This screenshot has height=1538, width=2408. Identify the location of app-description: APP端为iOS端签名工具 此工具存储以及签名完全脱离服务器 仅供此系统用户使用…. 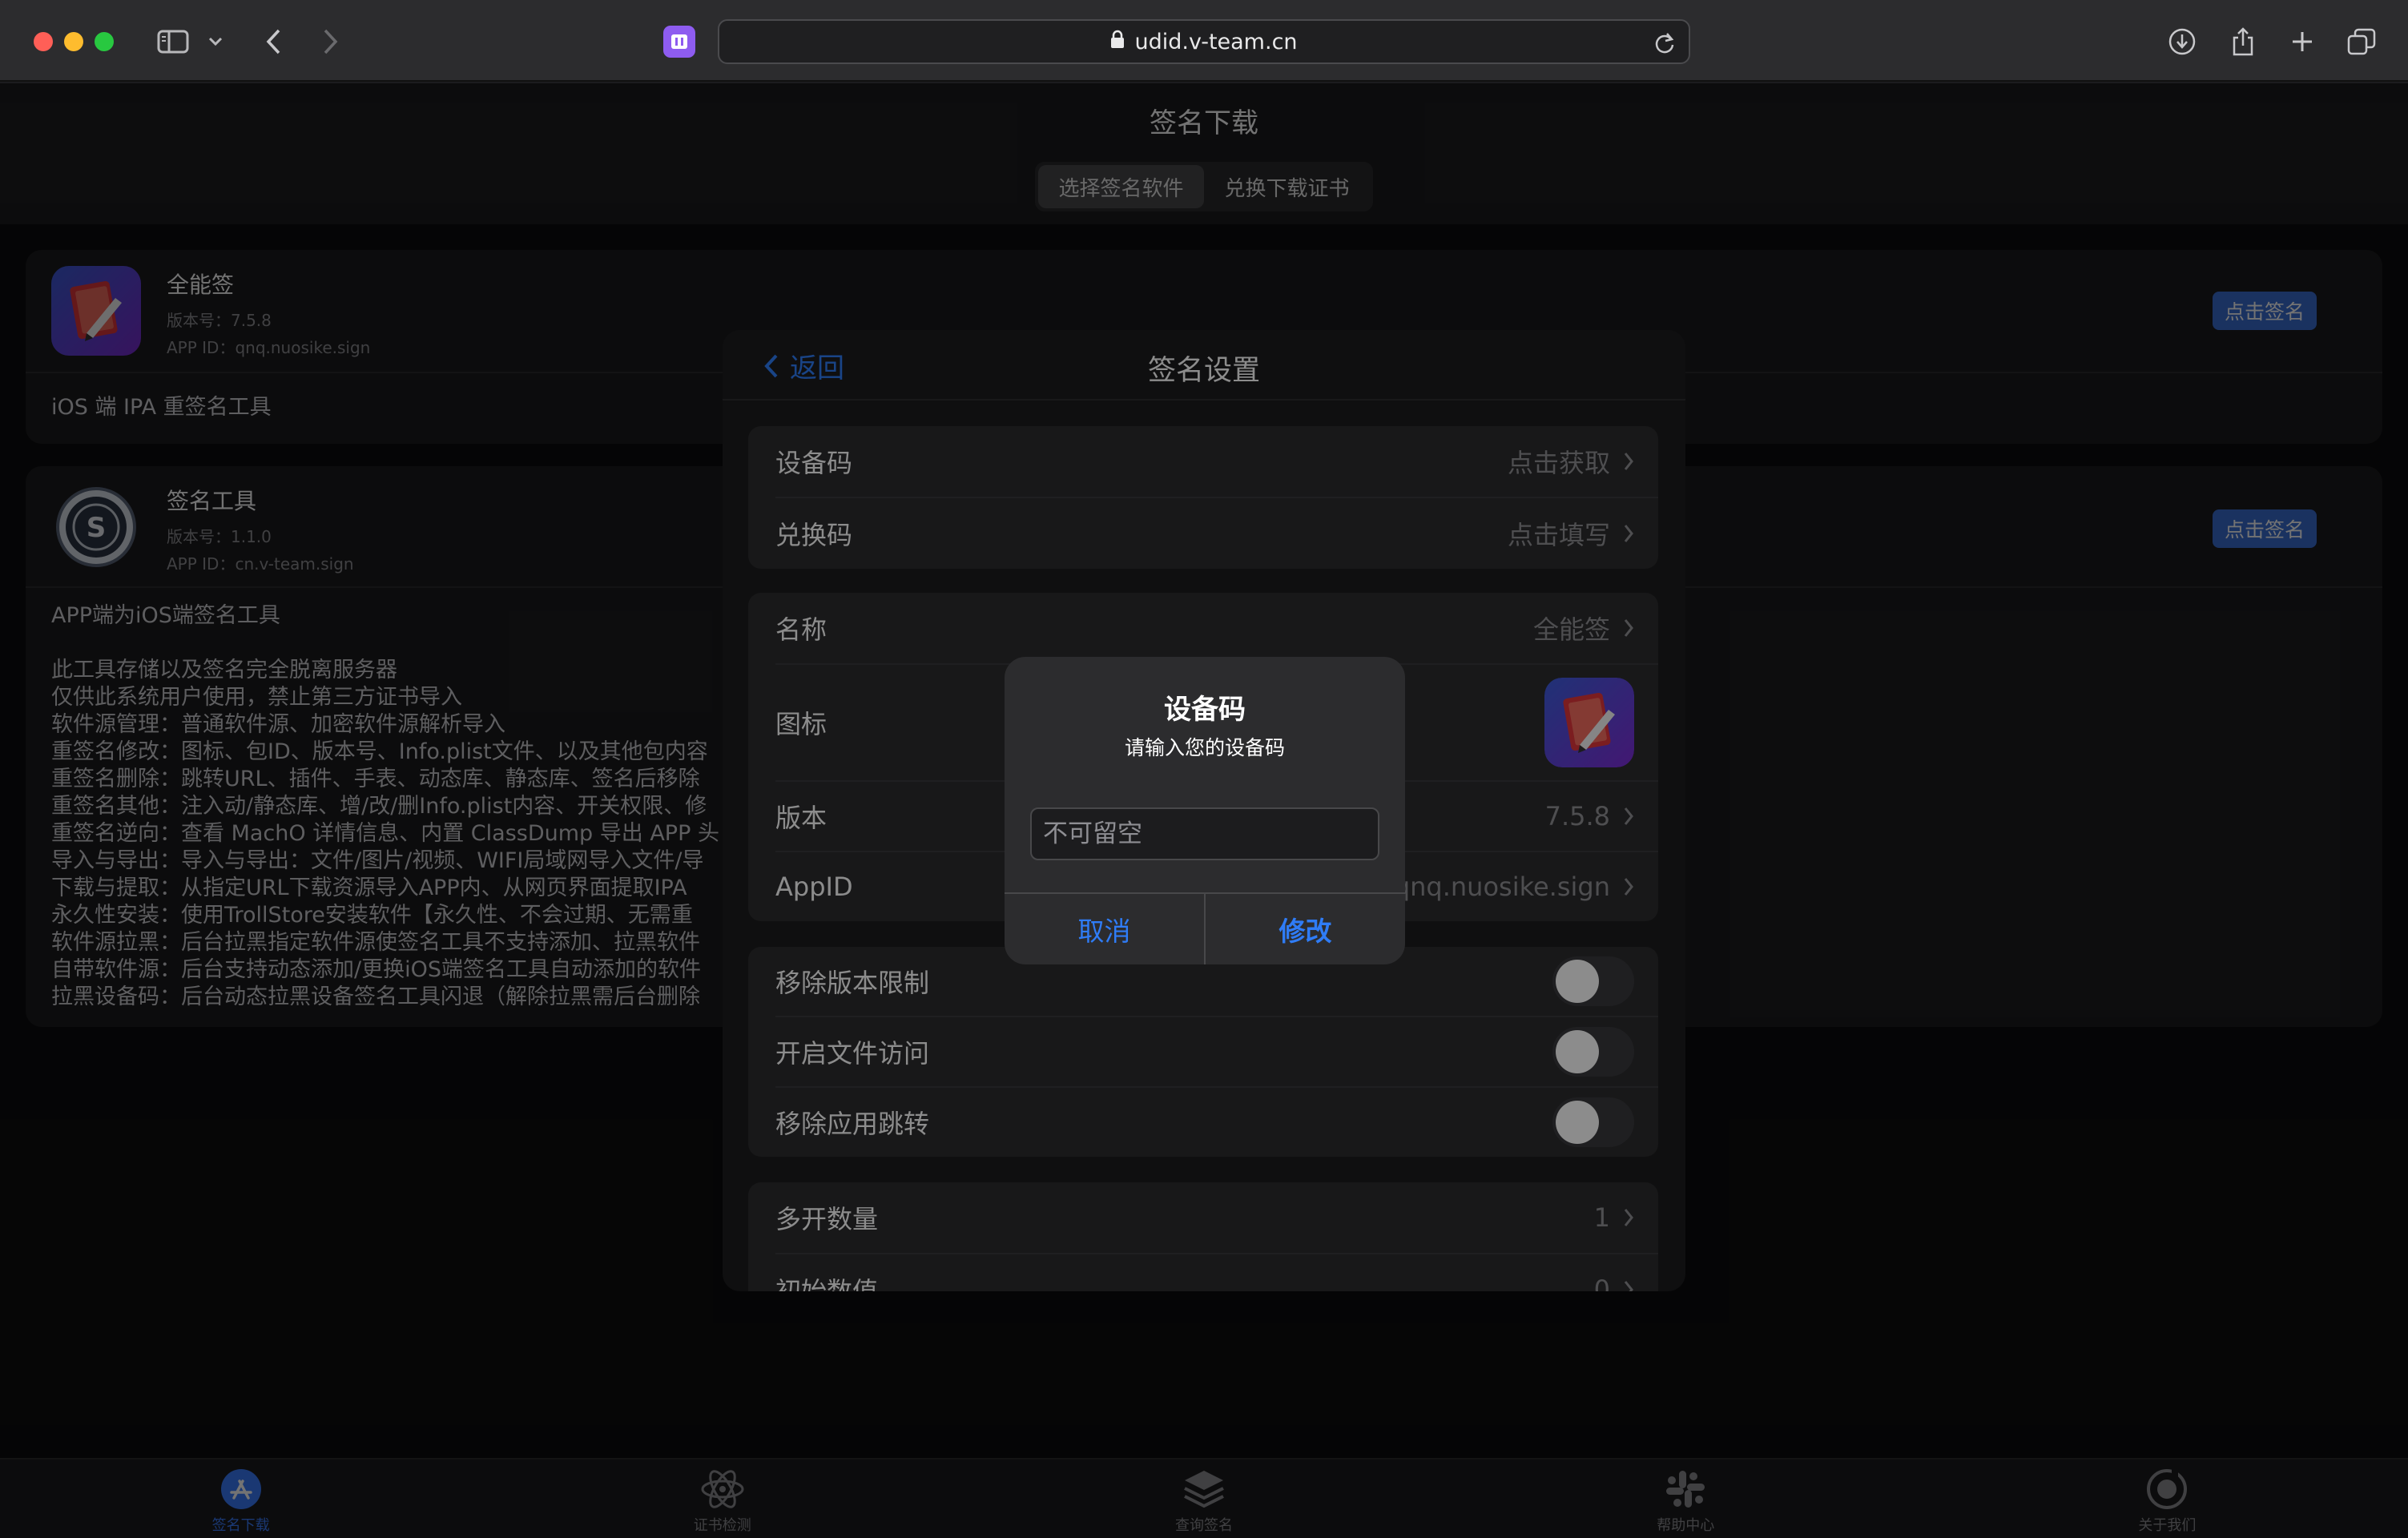
(385, 806).